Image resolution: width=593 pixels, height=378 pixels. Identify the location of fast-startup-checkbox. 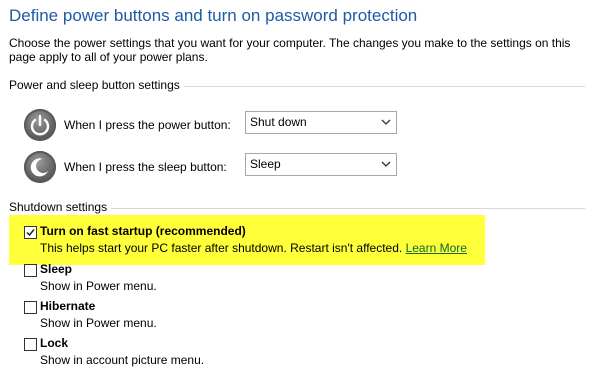
(30, 232).